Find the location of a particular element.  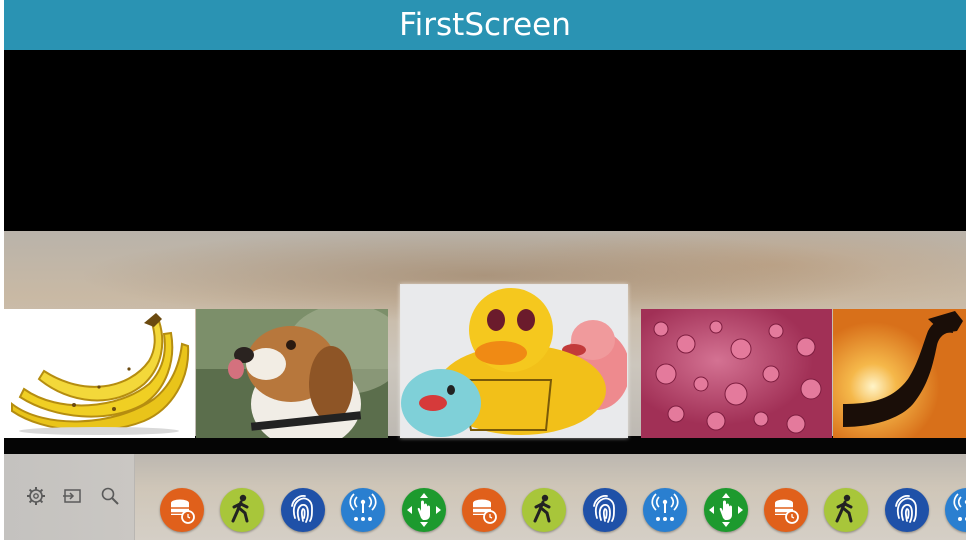

tools-panel is located at coordinates (69, 497).